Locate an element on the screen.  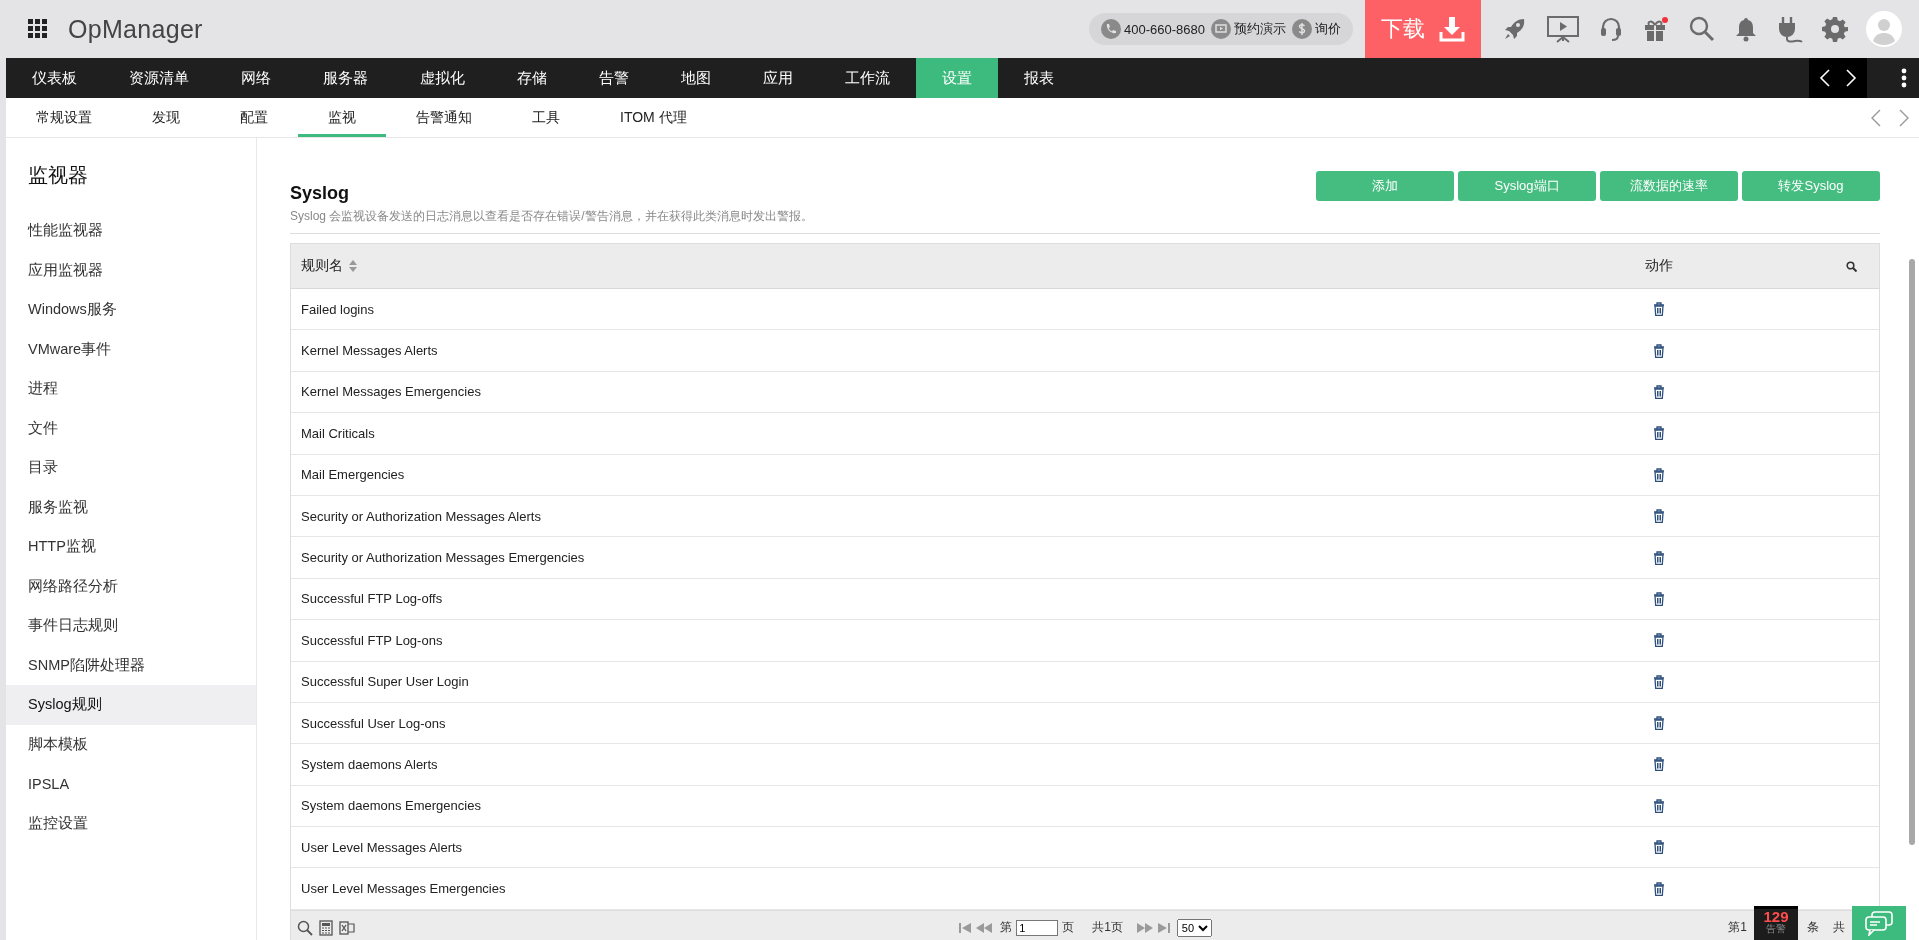
sidebar-item: VMware事件 is located at coordinates (131, 349).